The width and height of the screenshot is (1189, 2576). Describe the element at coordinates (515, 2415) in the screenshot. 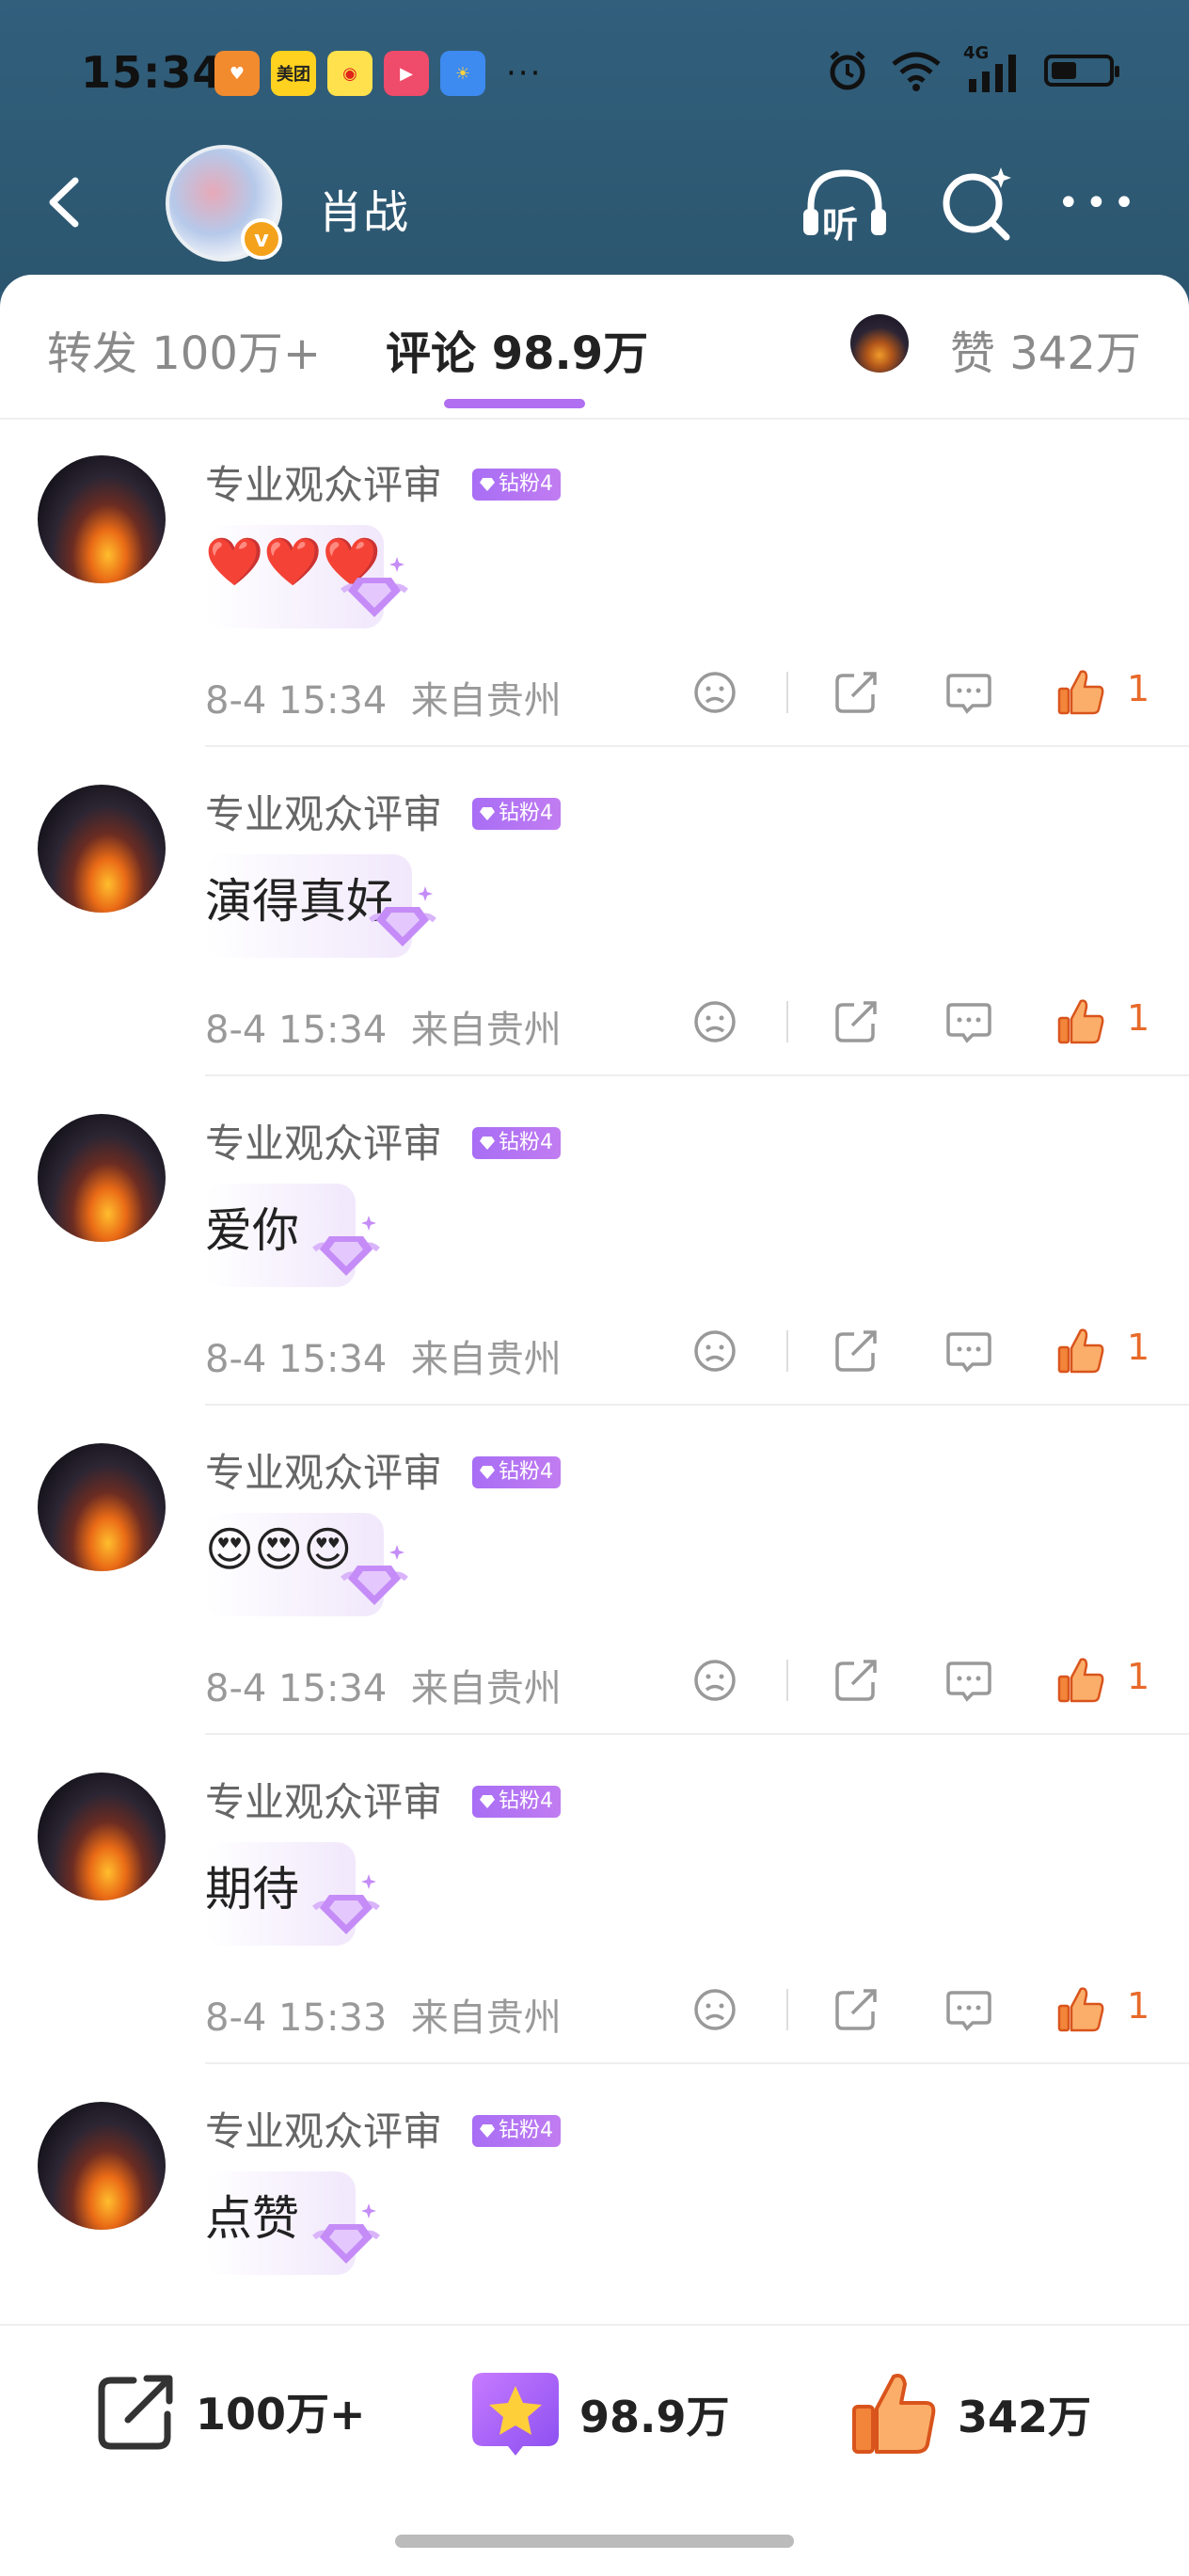

I see `star-comment-icon` at that location.